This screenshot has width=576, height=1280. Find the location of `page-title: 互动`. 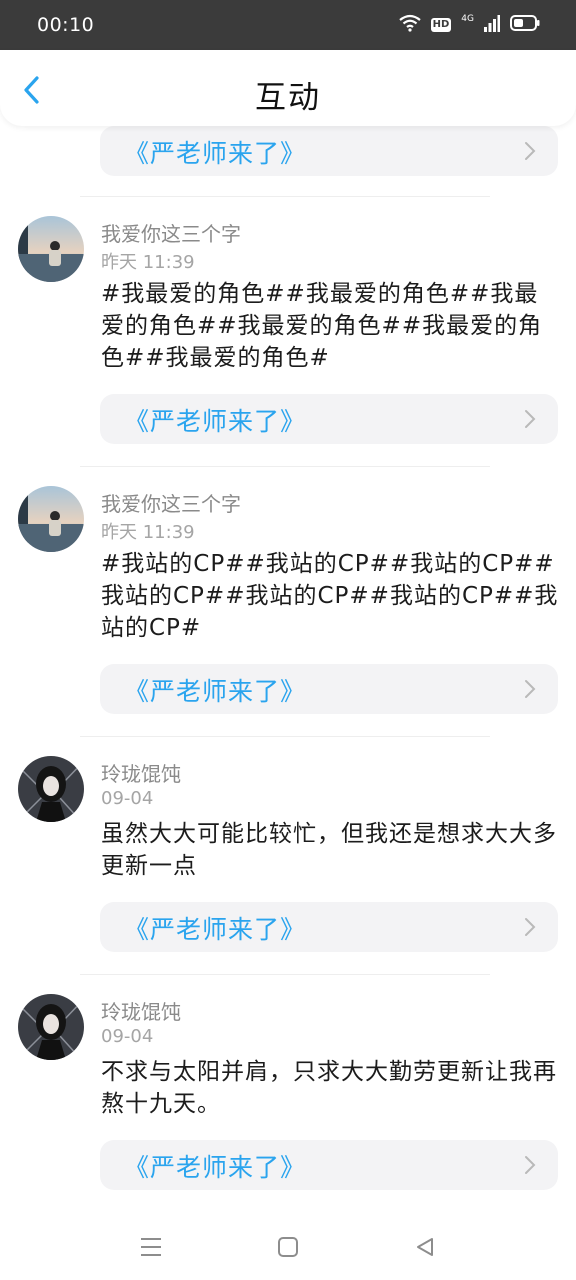

page-title: 互动 is located at coordinates (288, 98).